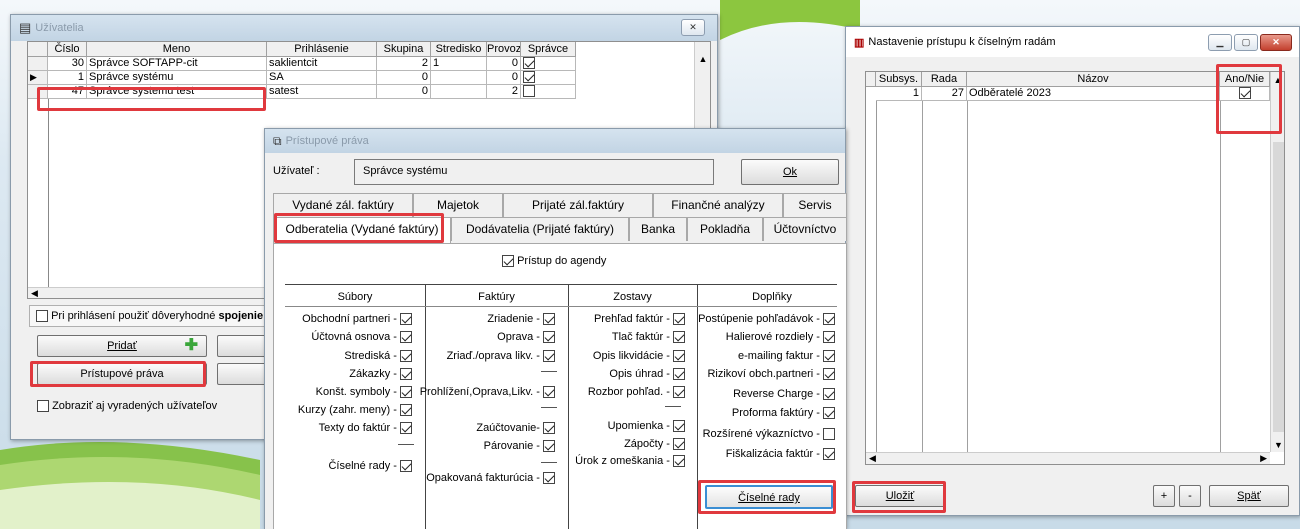 The image size is (1300, 529). I want to click on show-retired-row: Zobraziť aj vyradených užívateľov, so click(157, 407).